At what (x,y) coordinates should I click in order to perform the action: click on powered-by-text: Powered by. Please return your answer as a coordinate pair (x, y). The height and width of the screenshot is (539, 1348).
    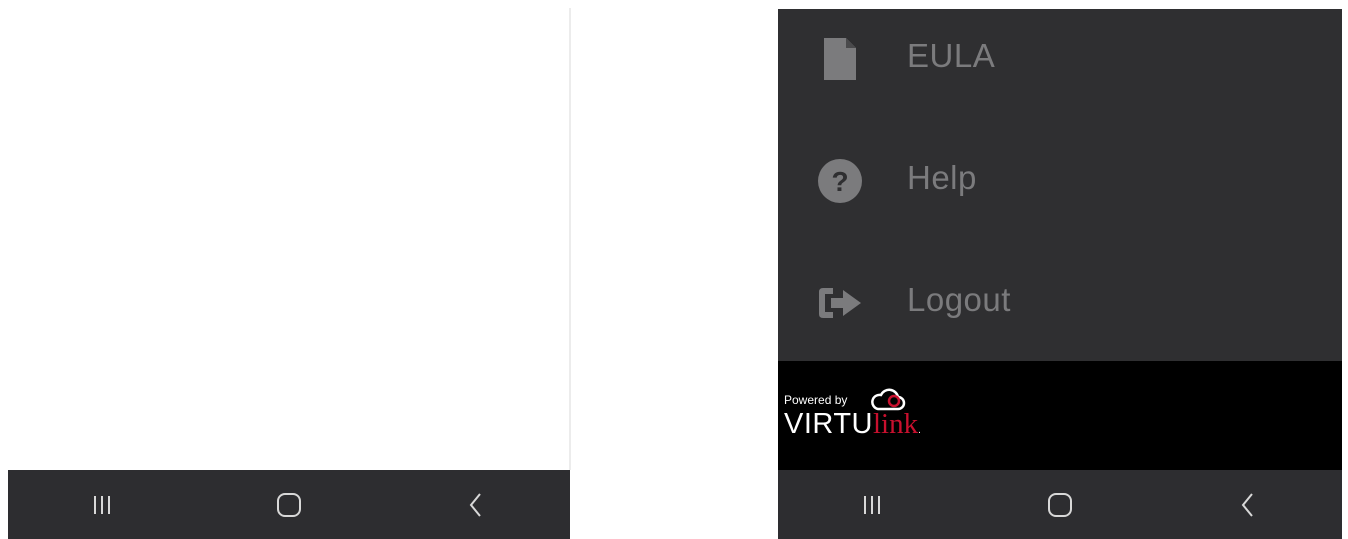
    Looking at the image, I should click on (816, 400).